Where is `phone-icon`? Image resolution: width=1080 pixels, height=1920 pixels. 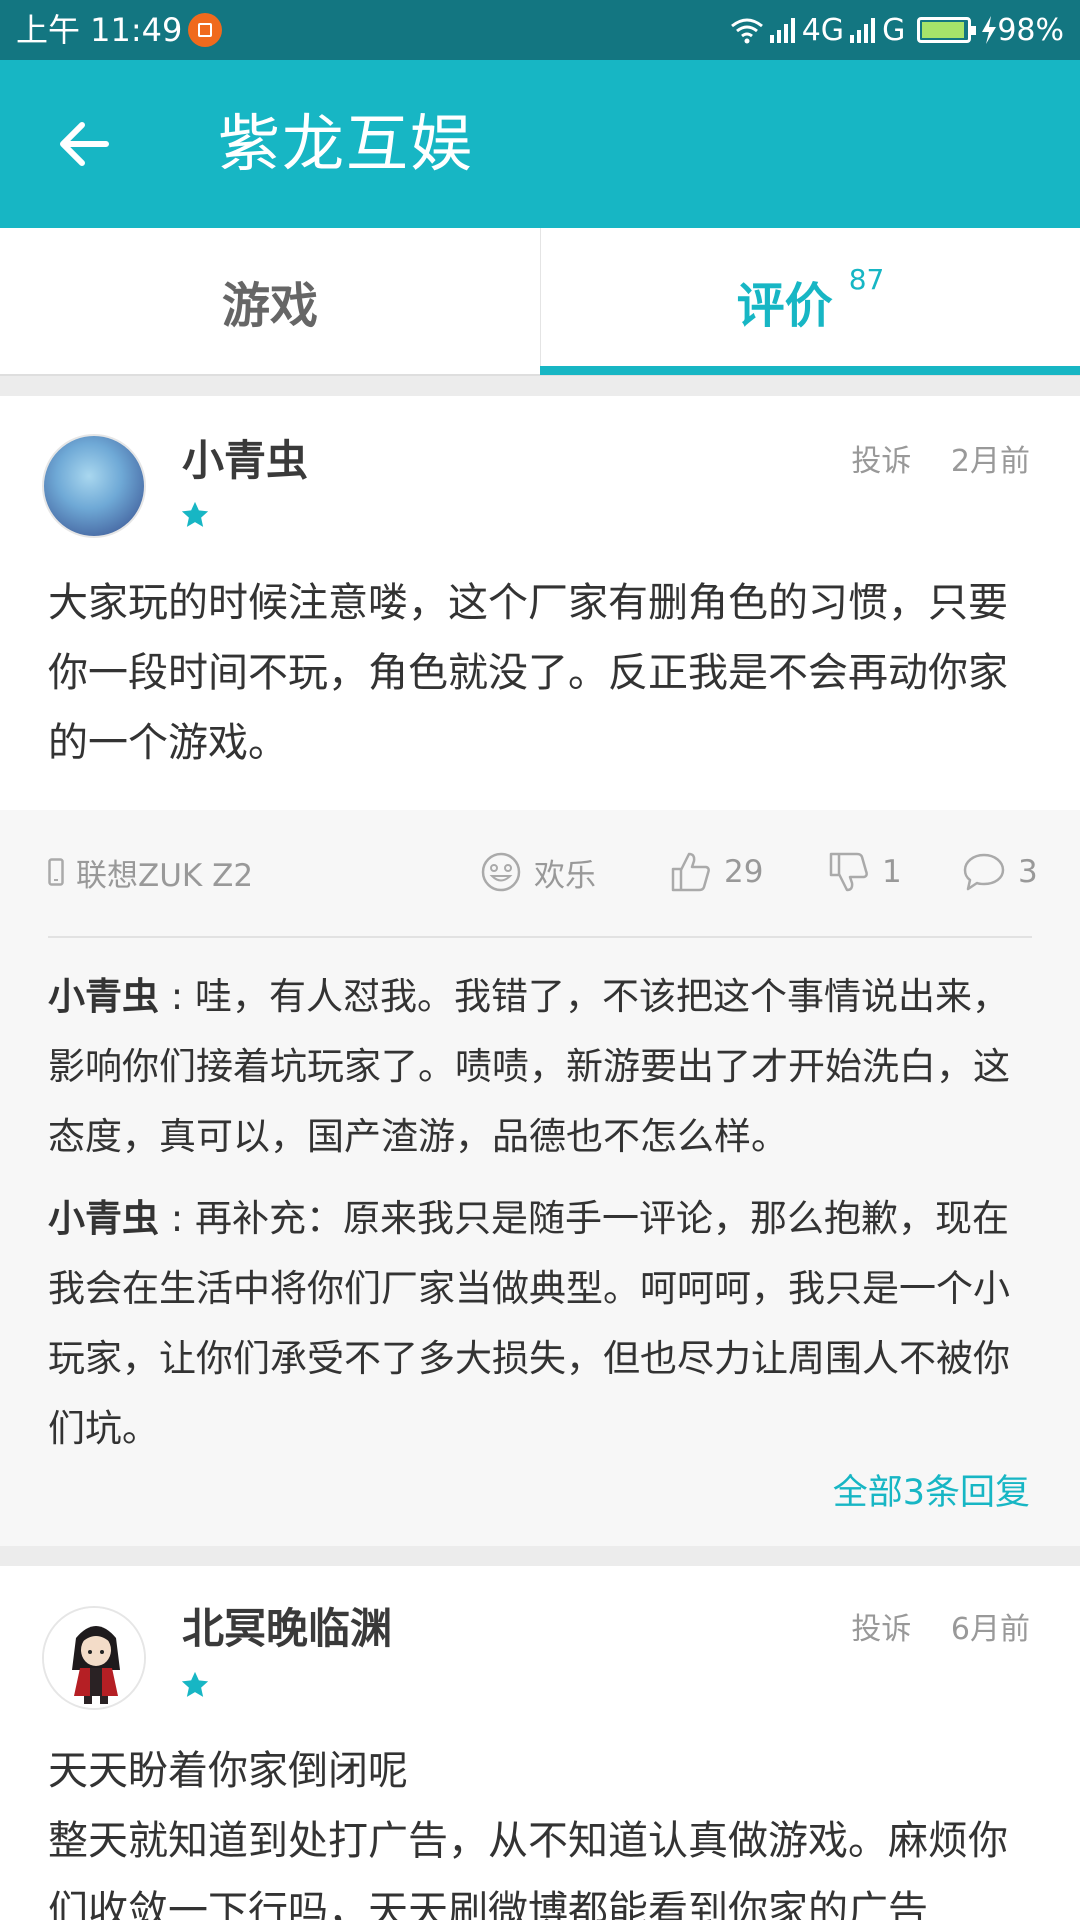
phone-icon is located at coordinates (56, 872).